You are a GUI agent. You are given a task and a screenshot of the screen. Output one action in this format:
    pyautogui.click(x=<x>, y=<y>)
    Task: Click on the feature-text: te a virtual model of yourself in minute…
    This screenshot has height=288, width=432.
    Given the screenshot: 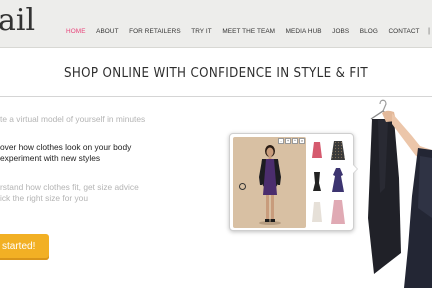 What is the action you would take?
    pyautogui.click(x=73, y=119)
    